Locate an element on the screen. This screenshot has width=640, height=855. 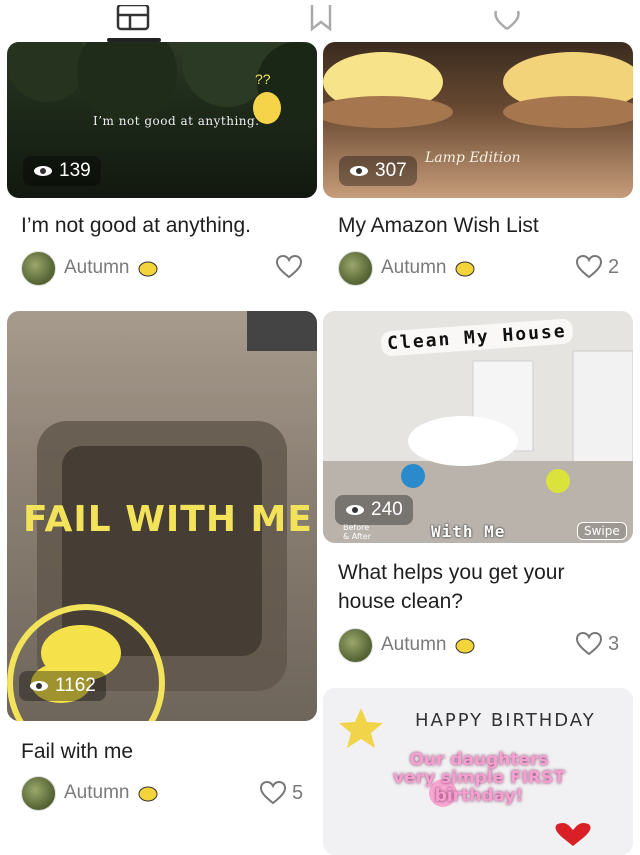
like-button is located at coordinates (289, 267).